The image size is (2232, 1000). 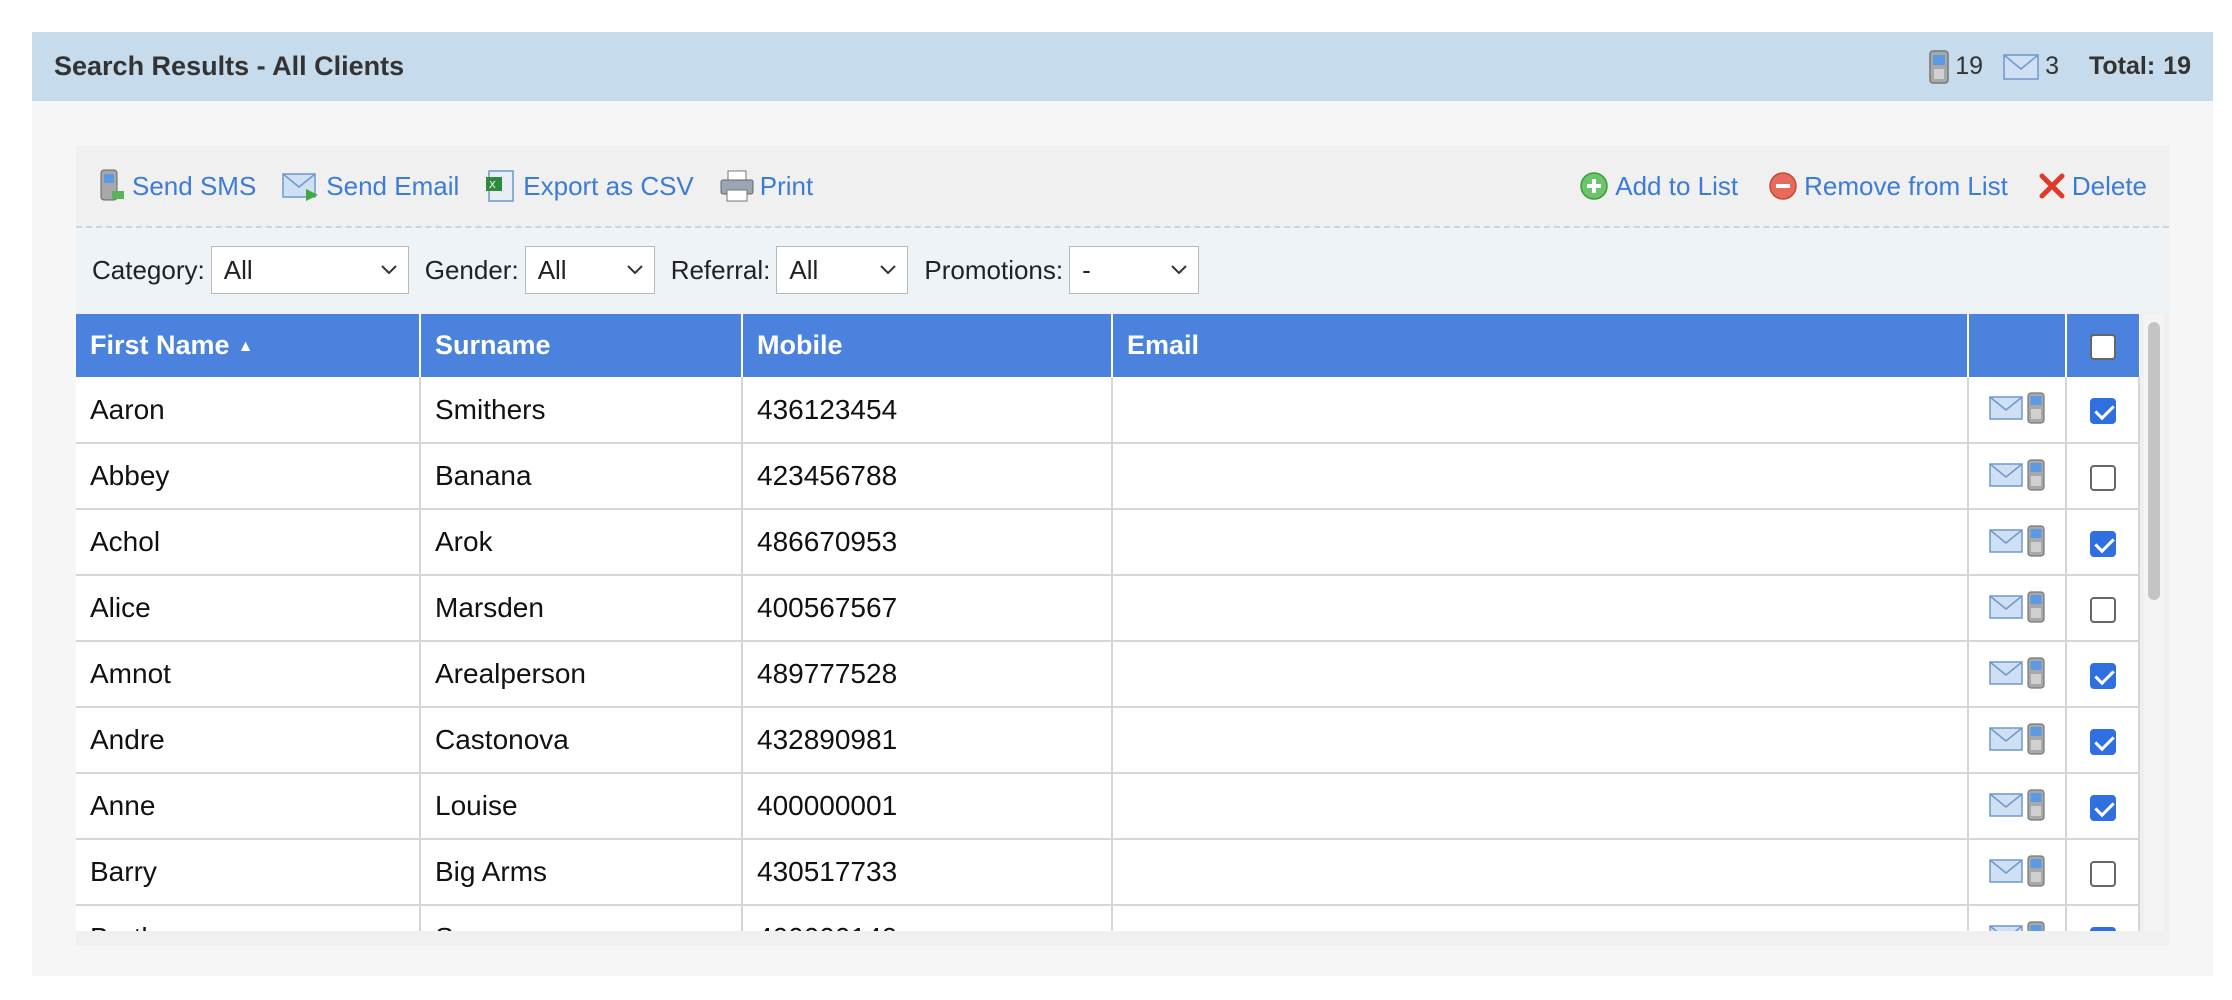 What do you see at coordinates (581, 410) in the screenshot?
I see `cell-surname: Smithers` at bounding box center [581, 410].